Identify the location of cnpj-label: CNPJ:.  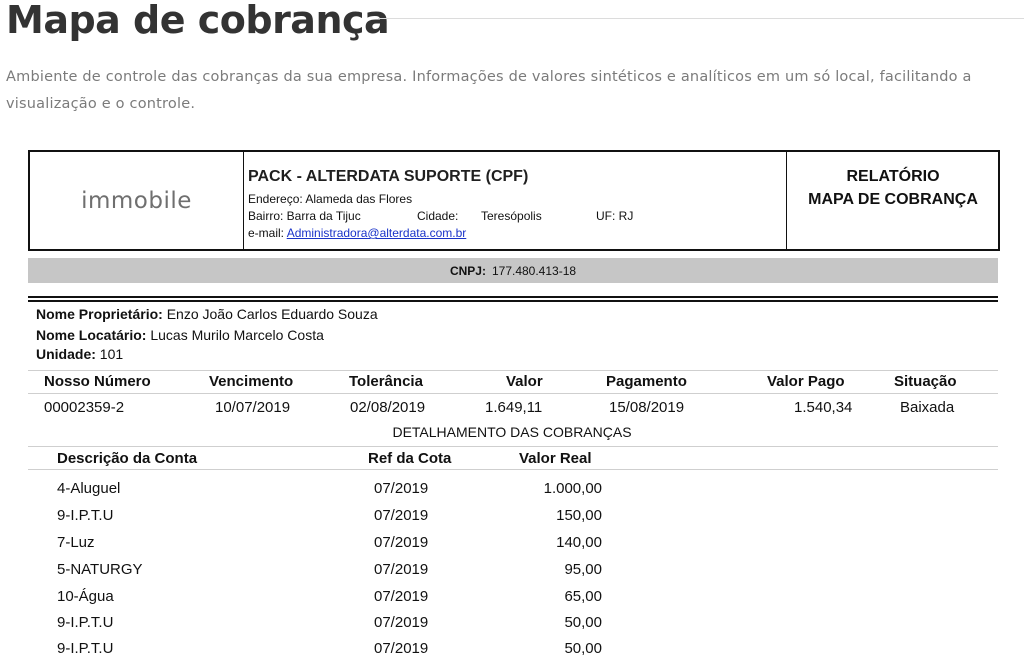
(467, 270).